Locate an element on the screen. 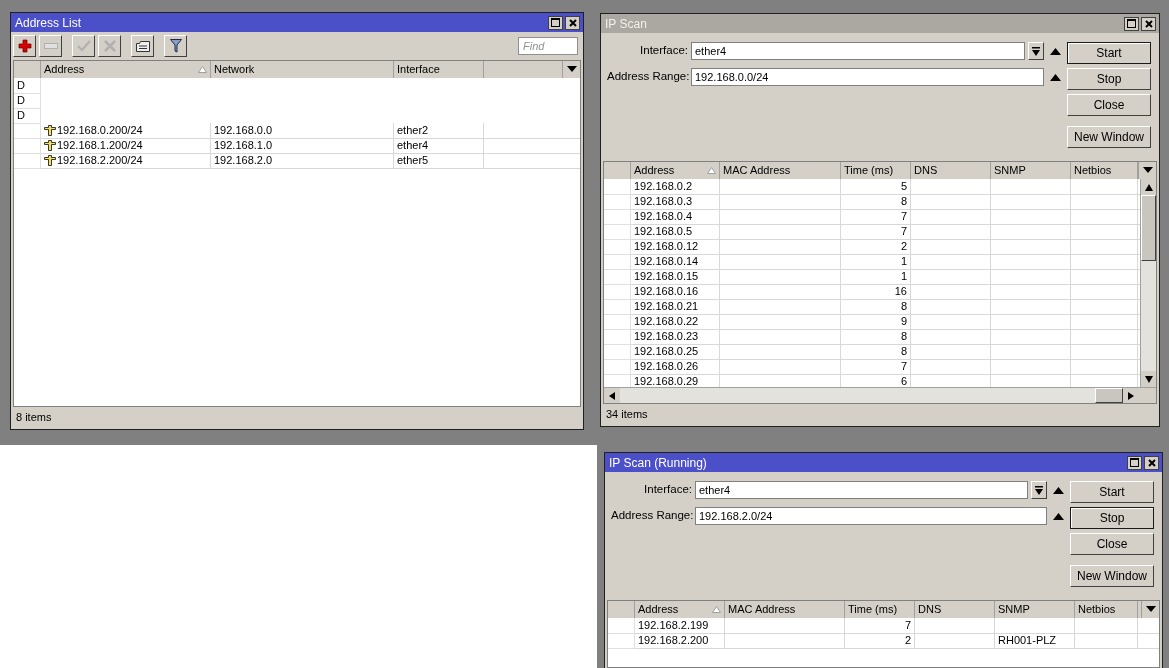  scroll-left-button is located at coordinates (612, 395).